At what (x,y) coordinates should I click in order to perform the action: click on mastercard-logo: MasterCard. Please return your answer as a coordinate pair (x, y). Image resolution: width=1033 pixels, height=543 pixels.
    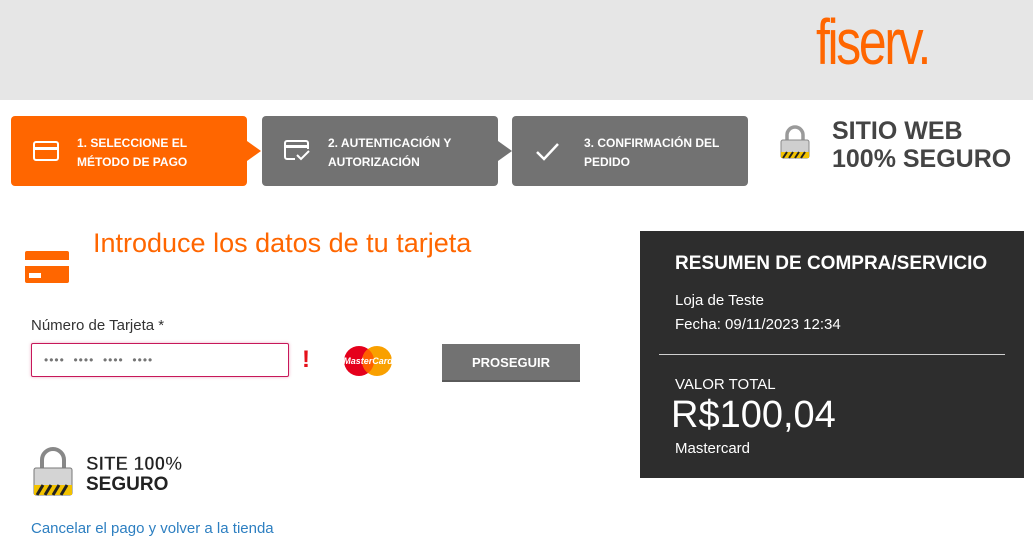
    Looking at the image, I should click on (368, 361).